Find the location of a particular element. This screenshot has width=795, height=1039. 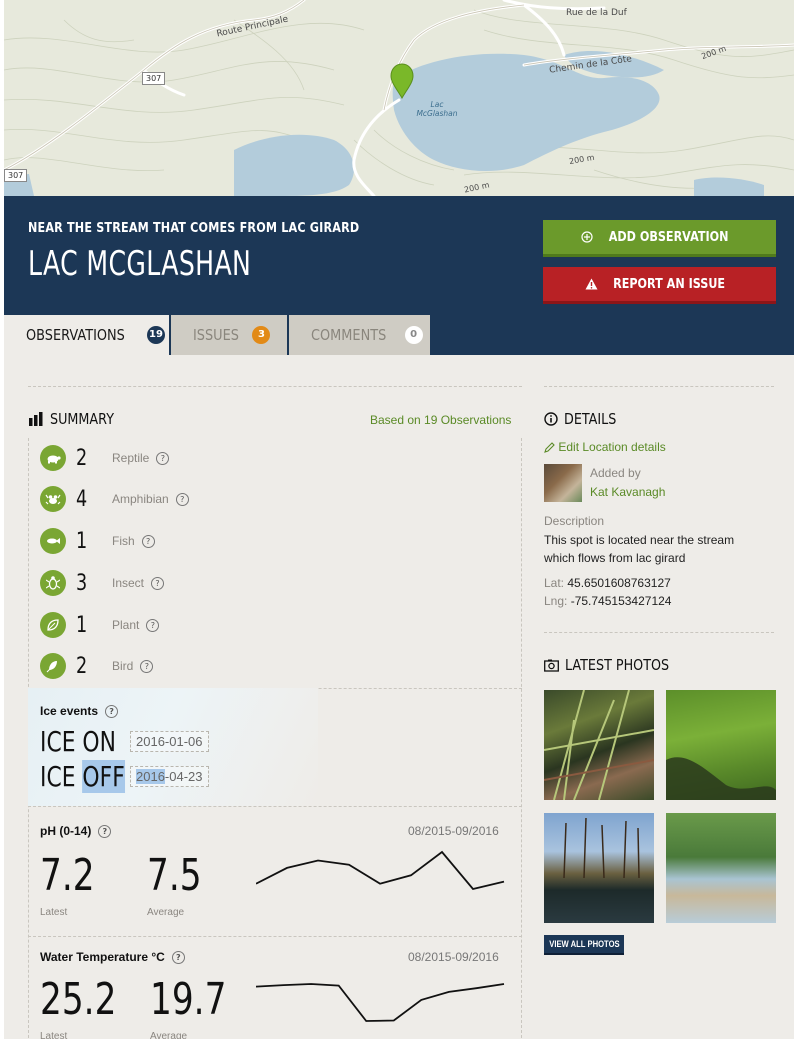

view-all-photos-button: VIEW ALL PHOTOS is located at coordinates (584, 945).